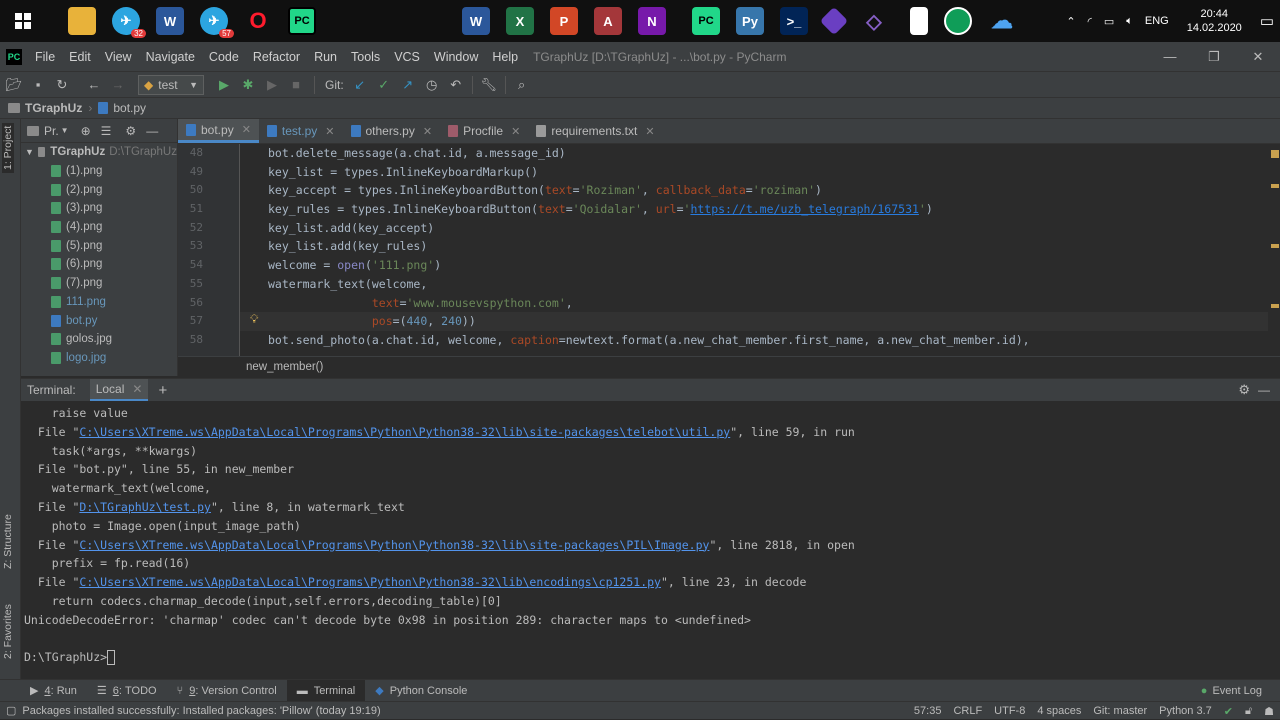 The height and width of the screenshot is (720, 1280). What do you see at coordinates (505, 57) in the screenshot?
I see `menu-help: Help` at bounding box center [505, 57].